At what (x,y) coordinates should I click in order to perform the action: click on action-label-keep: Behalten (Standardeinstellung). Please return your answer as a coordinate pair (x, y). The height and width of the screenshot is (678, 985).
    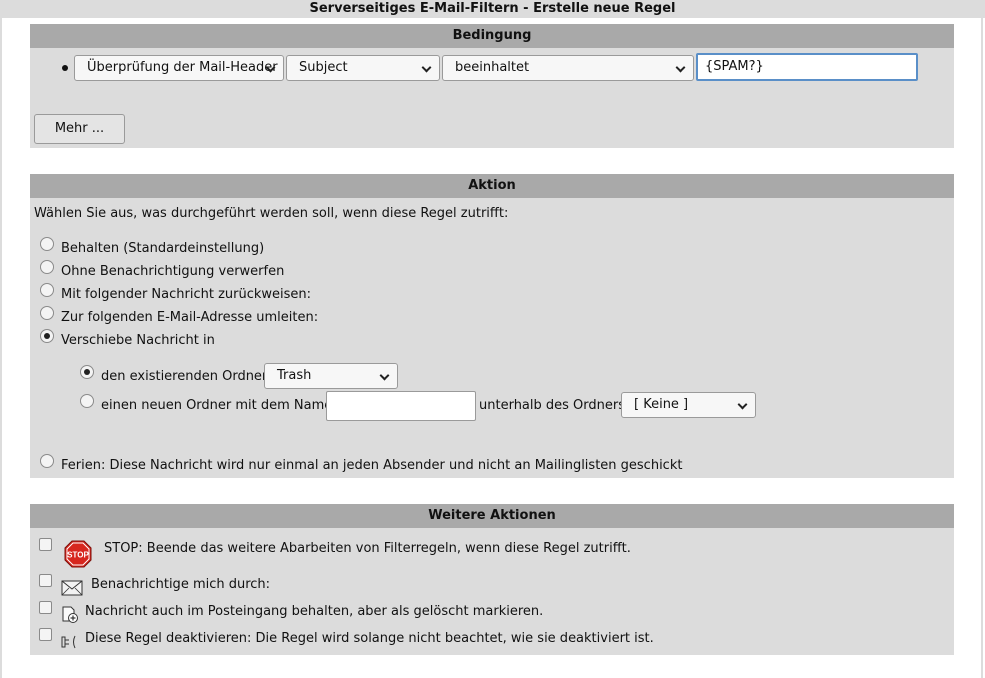
    Looking at the image, I should click on (163, 248).